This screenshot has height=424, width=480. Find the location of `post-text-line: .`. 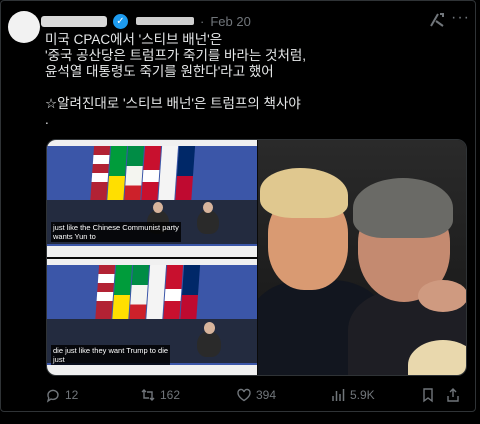

post-text-line: . is located at coordinates (47, 119).